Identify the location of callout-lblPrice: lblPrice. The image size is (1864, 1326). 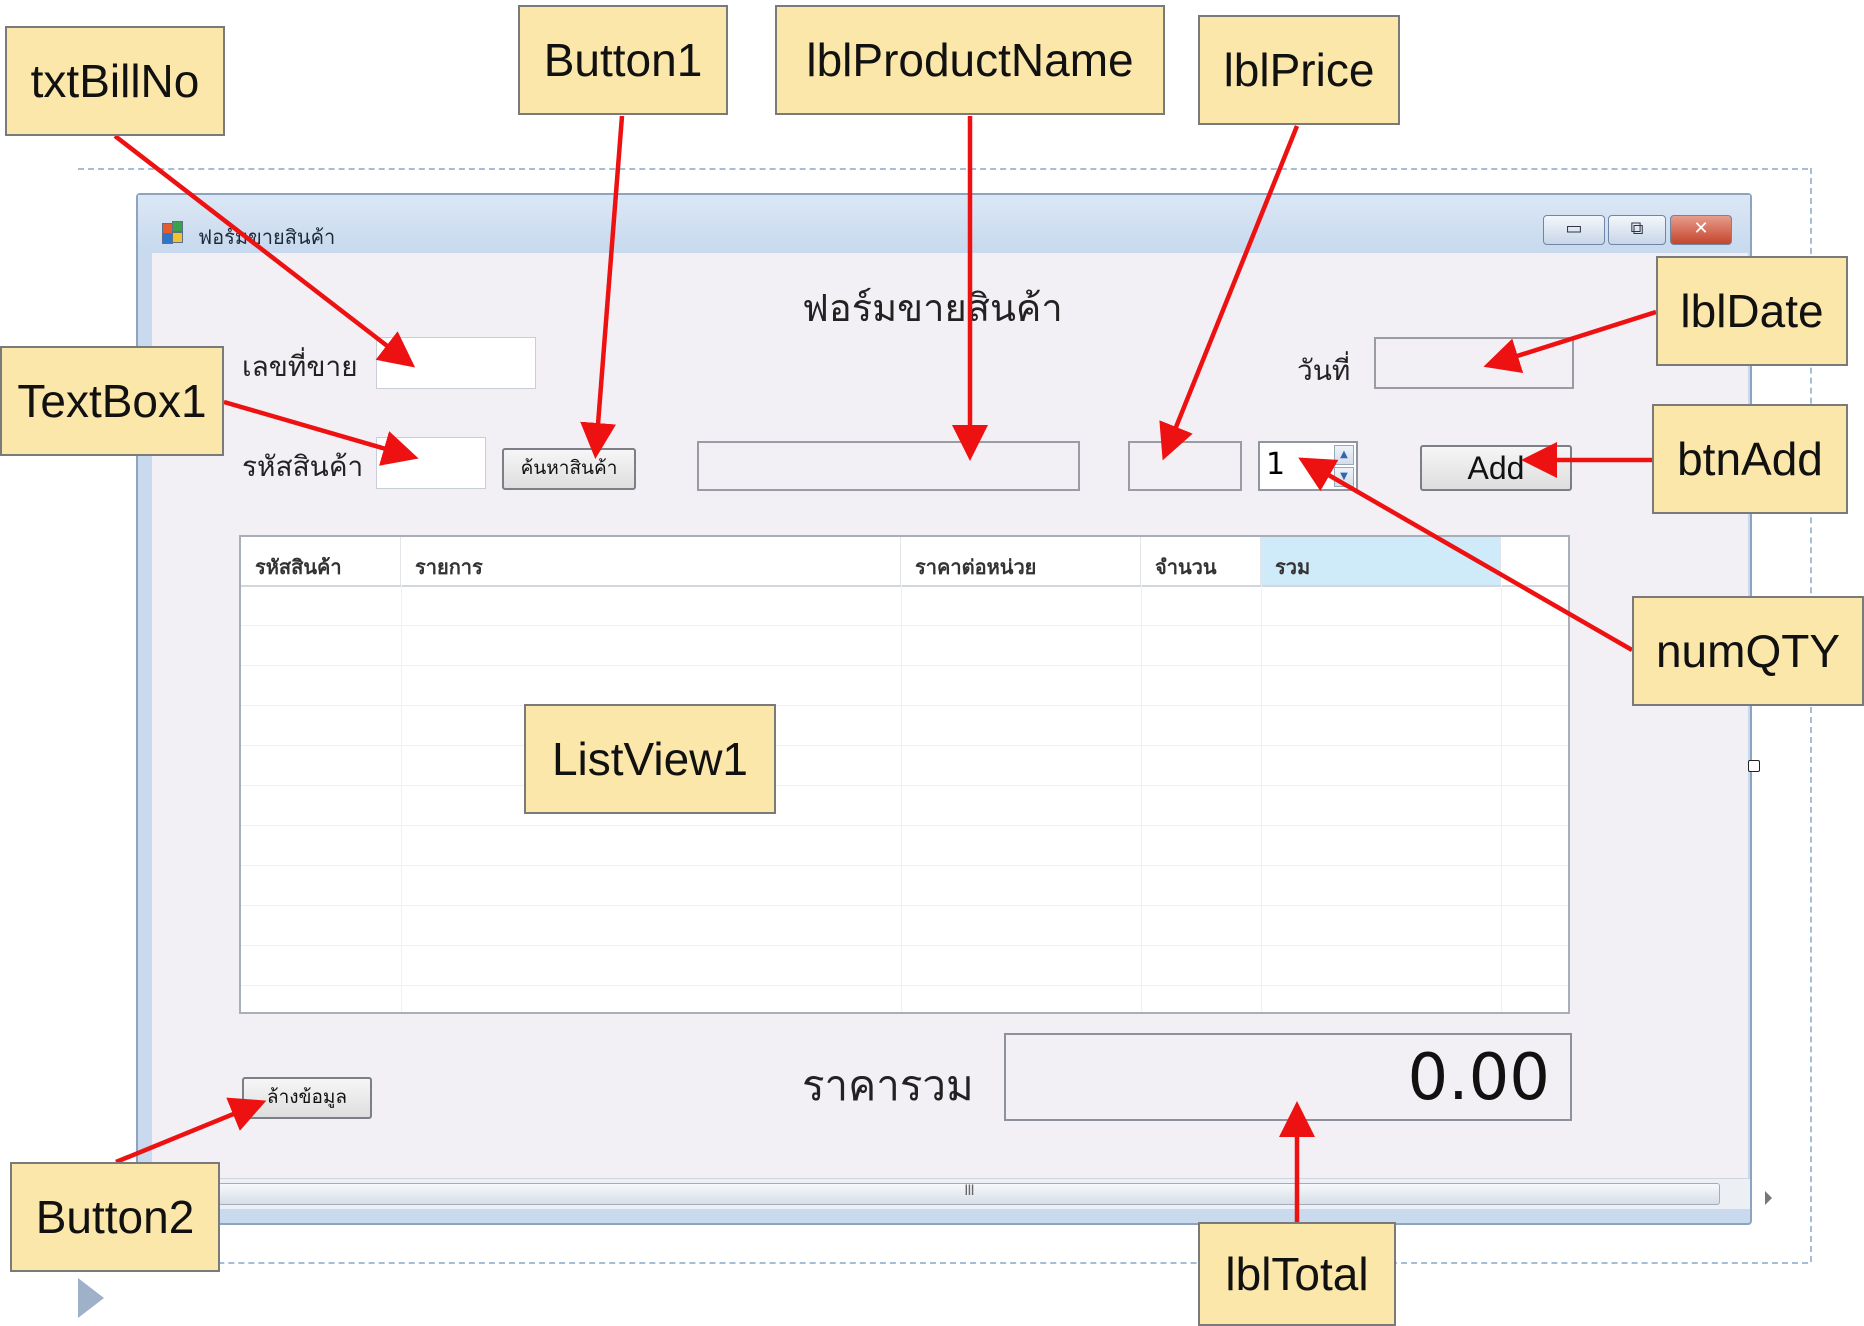
(1299, 70).